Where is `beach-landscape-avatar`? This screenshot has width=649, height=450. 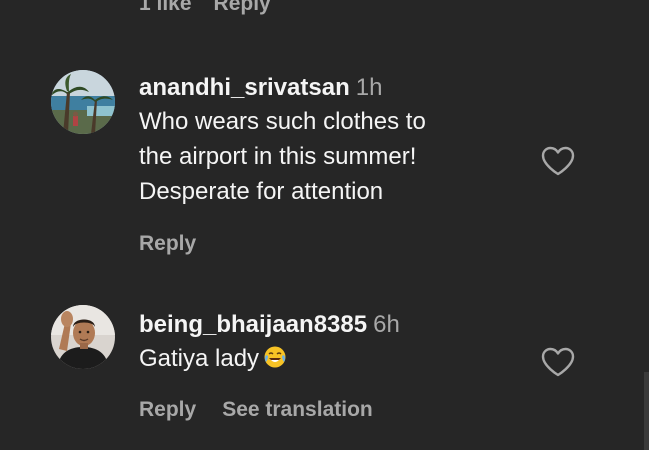 beach-landscape-avatar is located at coordinates (83, 102).